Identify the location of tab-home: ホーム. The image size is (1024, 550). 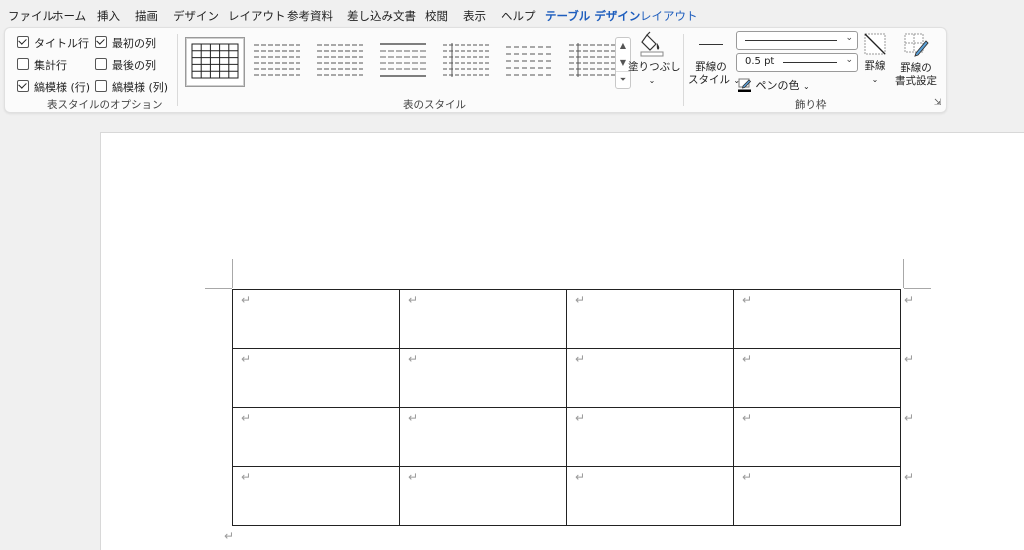
(69, 16).